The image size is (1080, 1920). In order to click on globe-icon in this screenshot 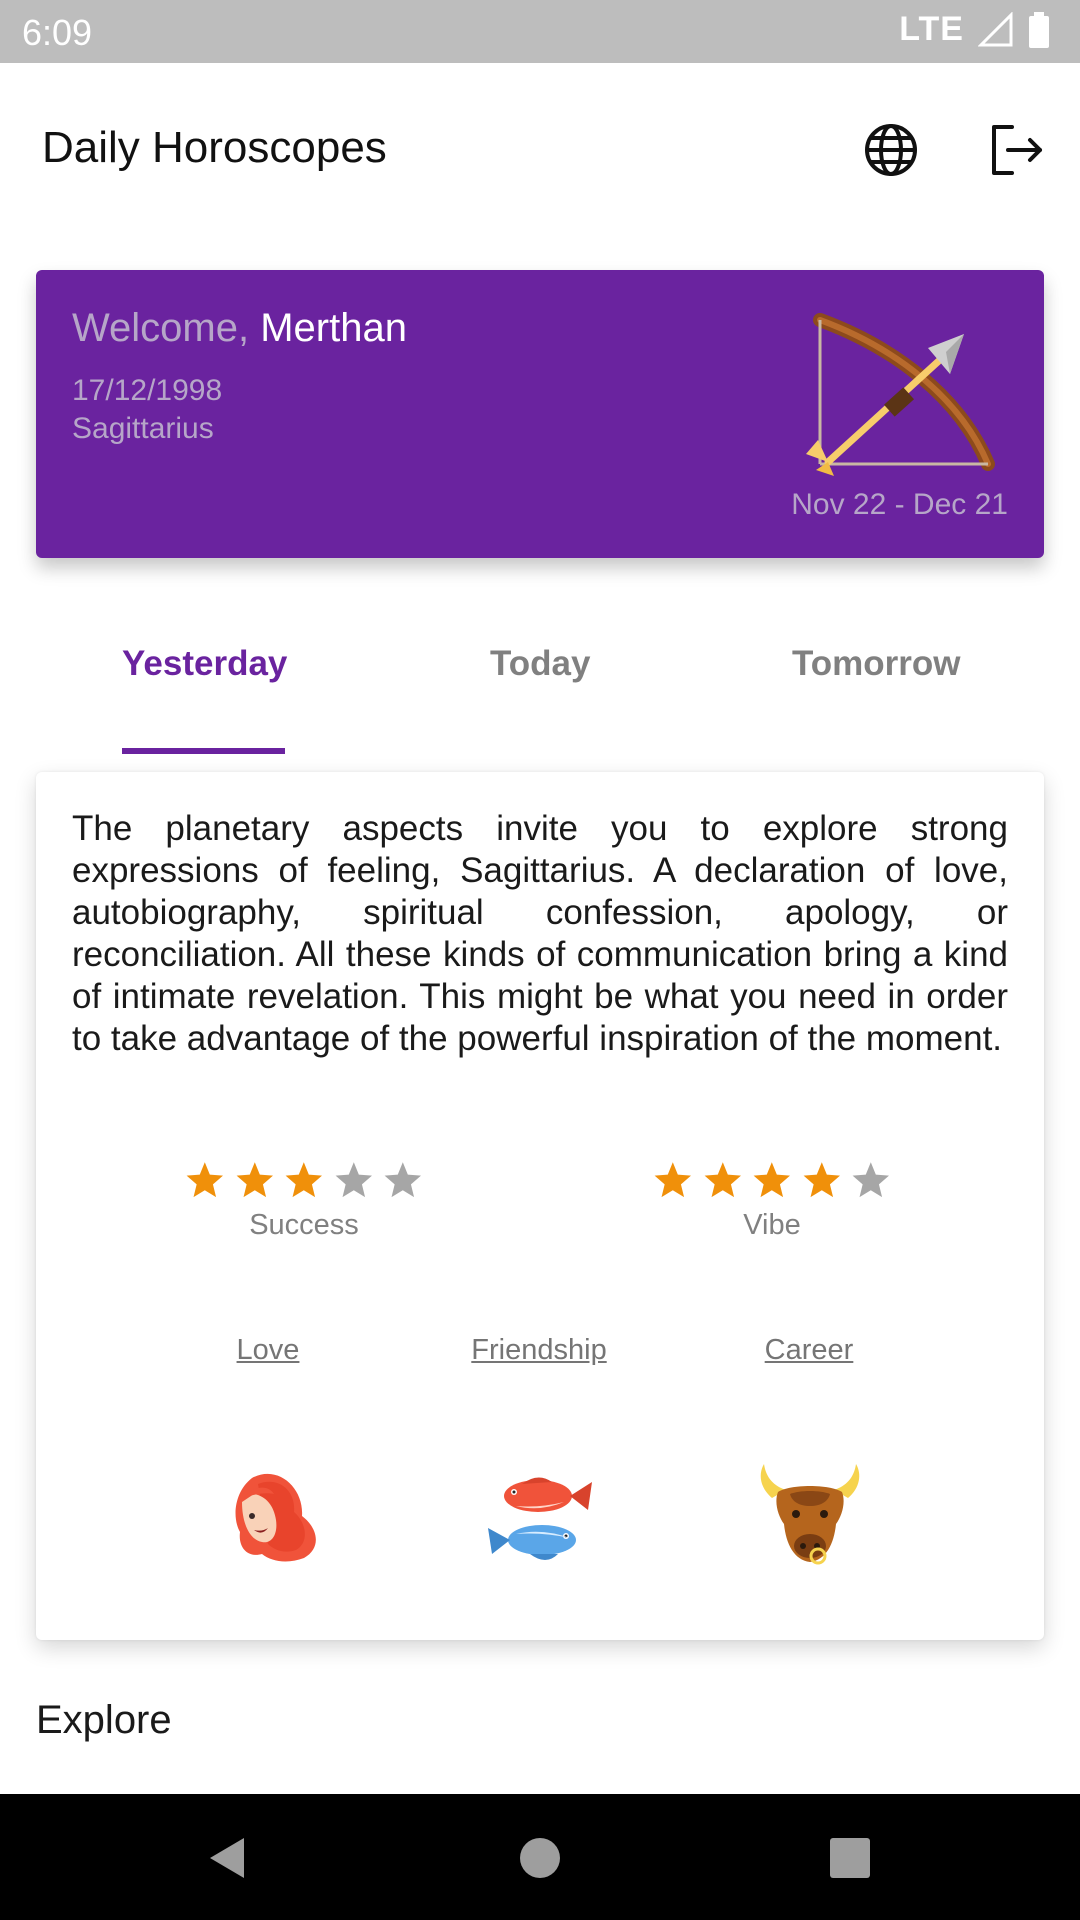, I will do `click(891, 150)`.